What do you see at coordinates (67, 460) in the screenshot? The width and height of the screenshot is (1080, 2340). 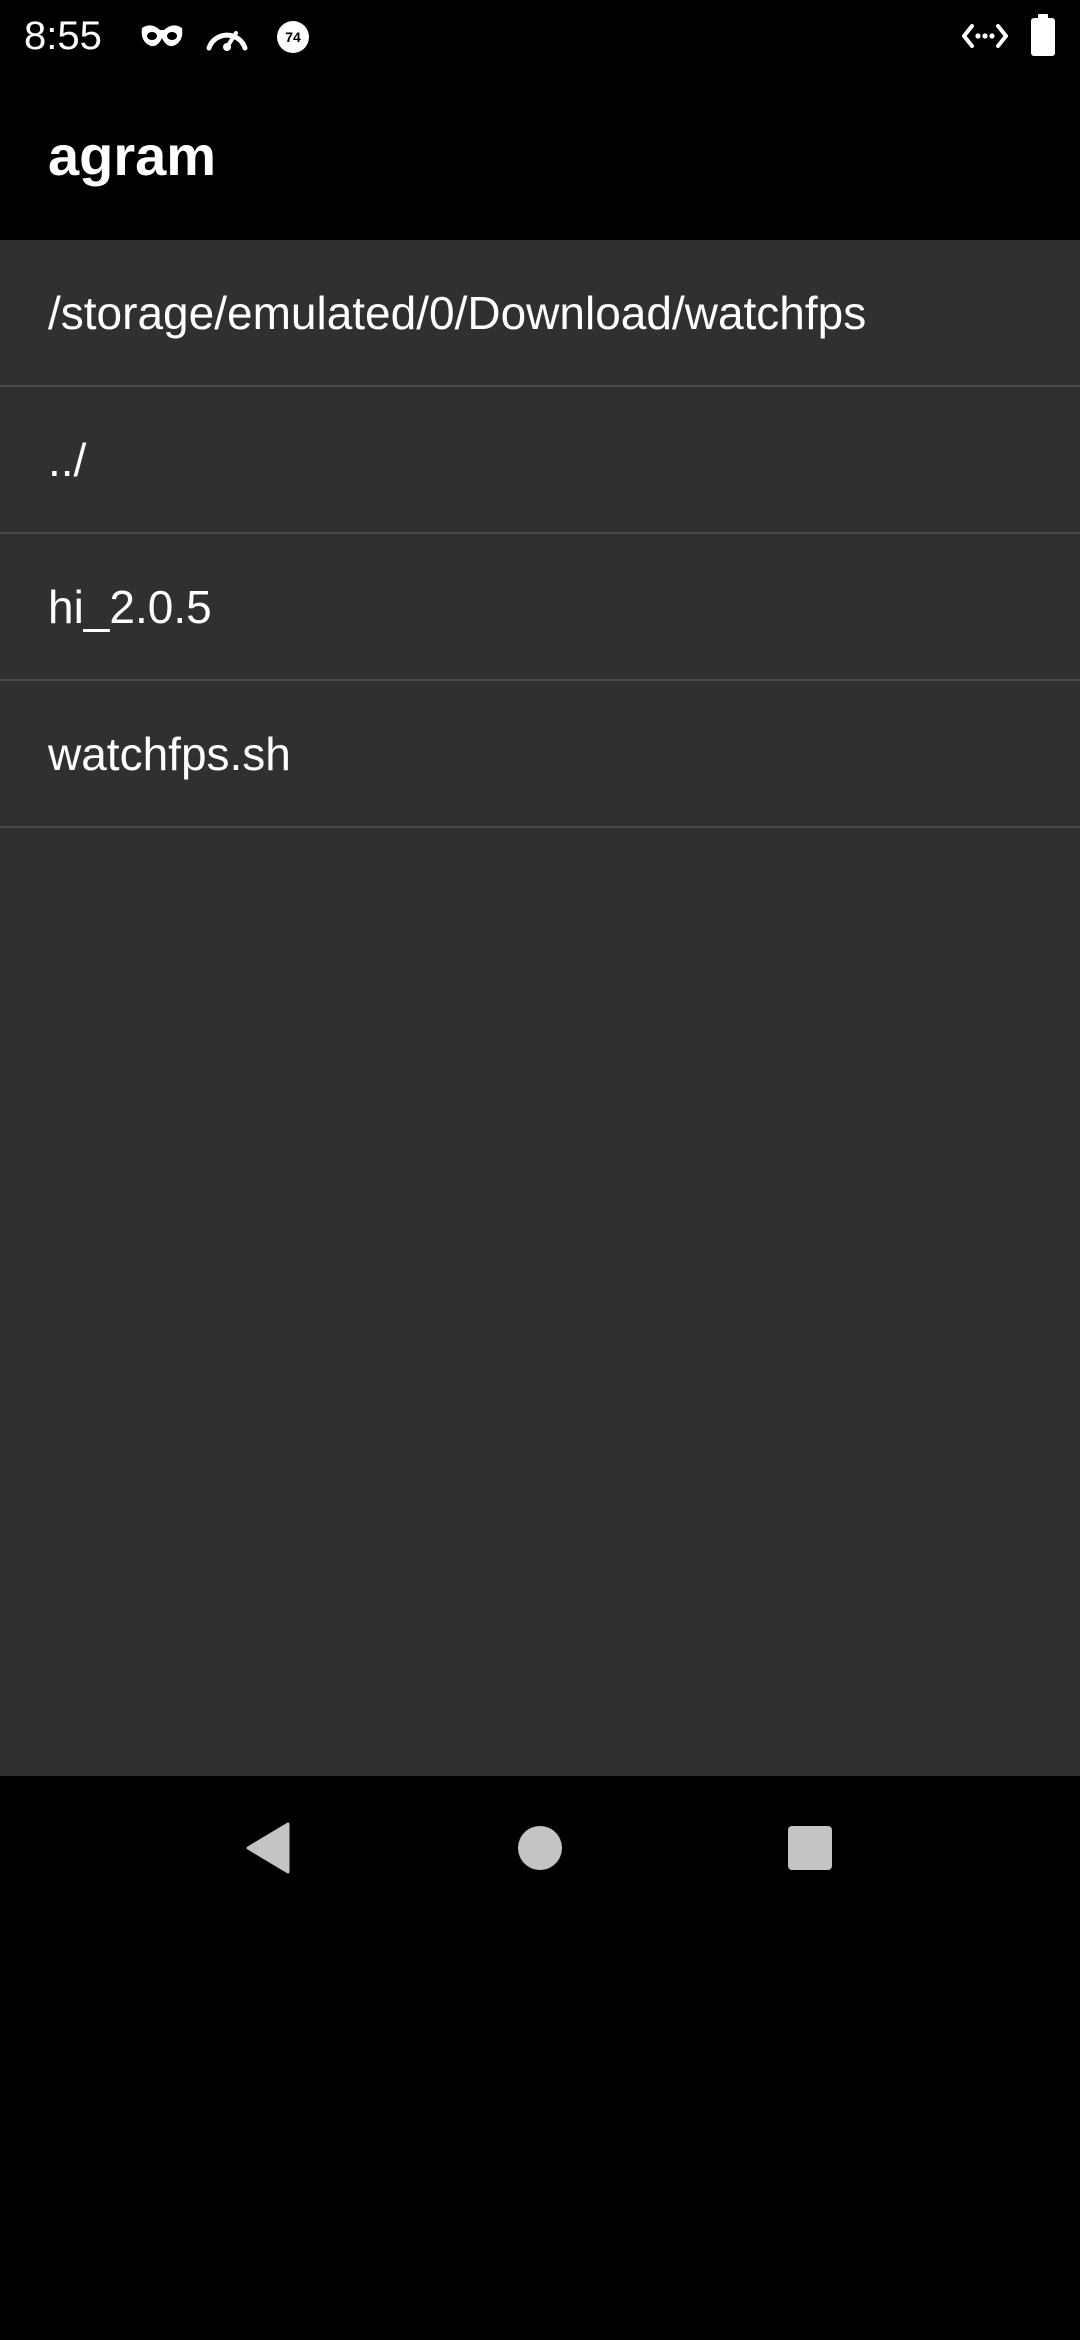 I see `parent-directory-label: ../` at bounding box center [67, 460].